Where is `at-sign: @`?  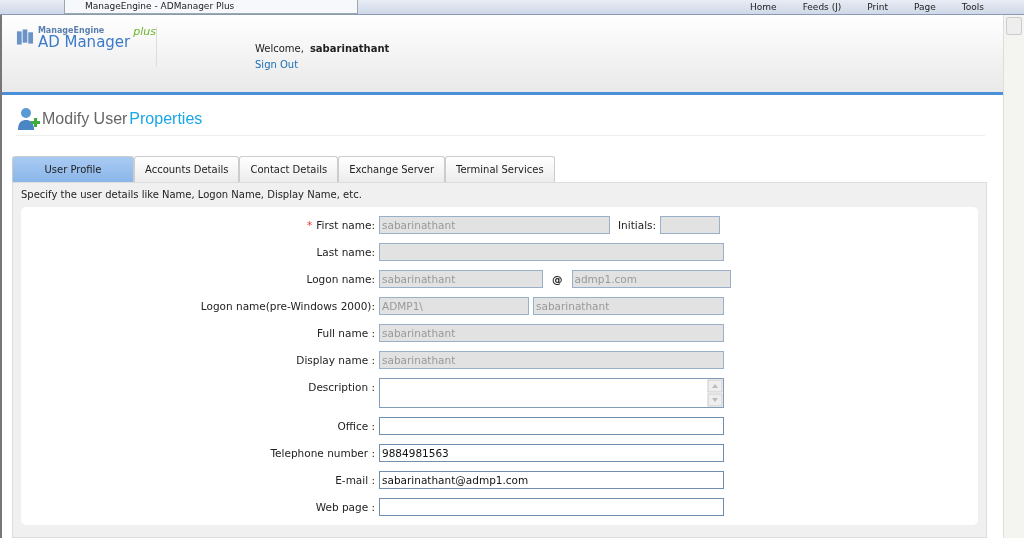
at-sign: @ is located at coordinates (557, 279).